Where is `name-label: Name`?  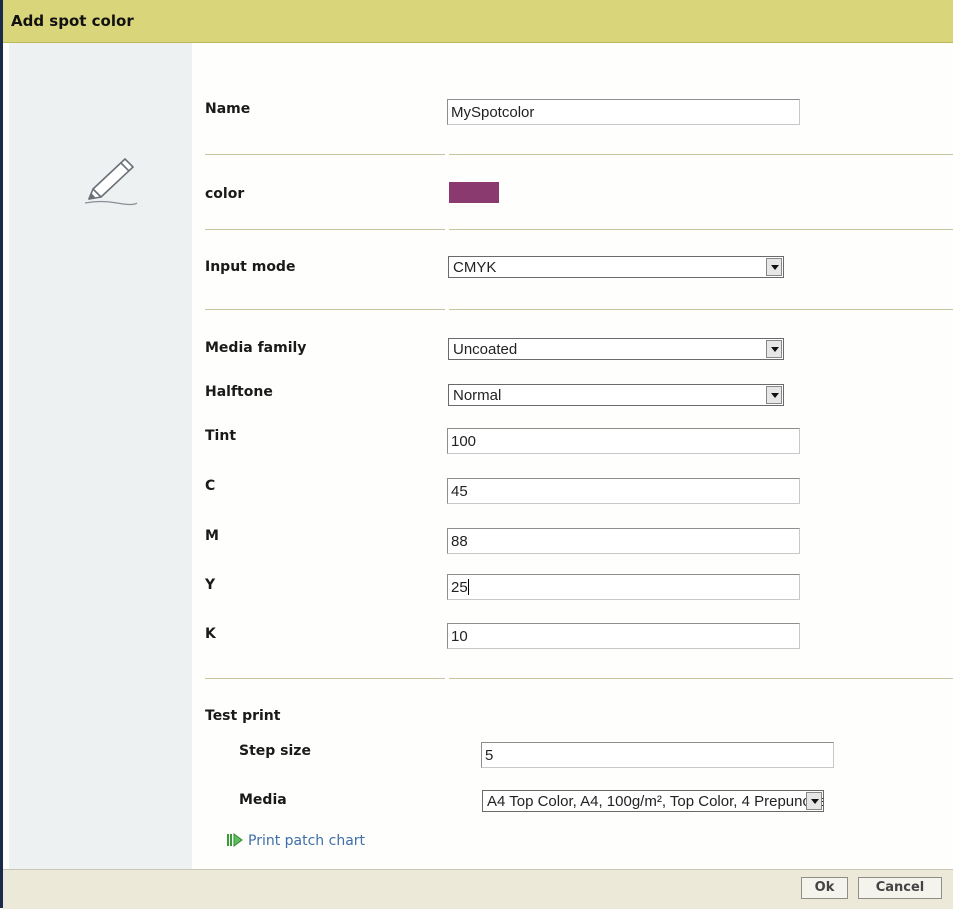 name-label: Name is located at coordinates (228, 109).